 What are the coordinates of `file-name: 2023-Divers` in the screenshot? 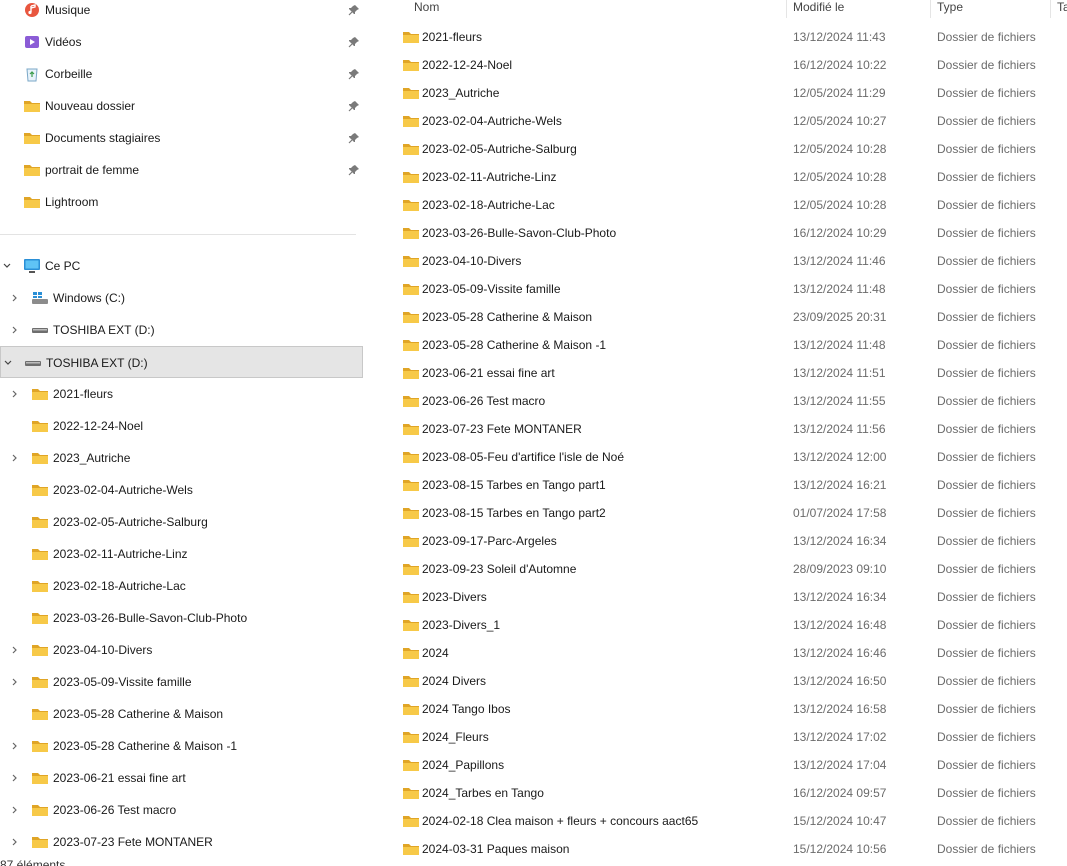 It's located at (454, 597).